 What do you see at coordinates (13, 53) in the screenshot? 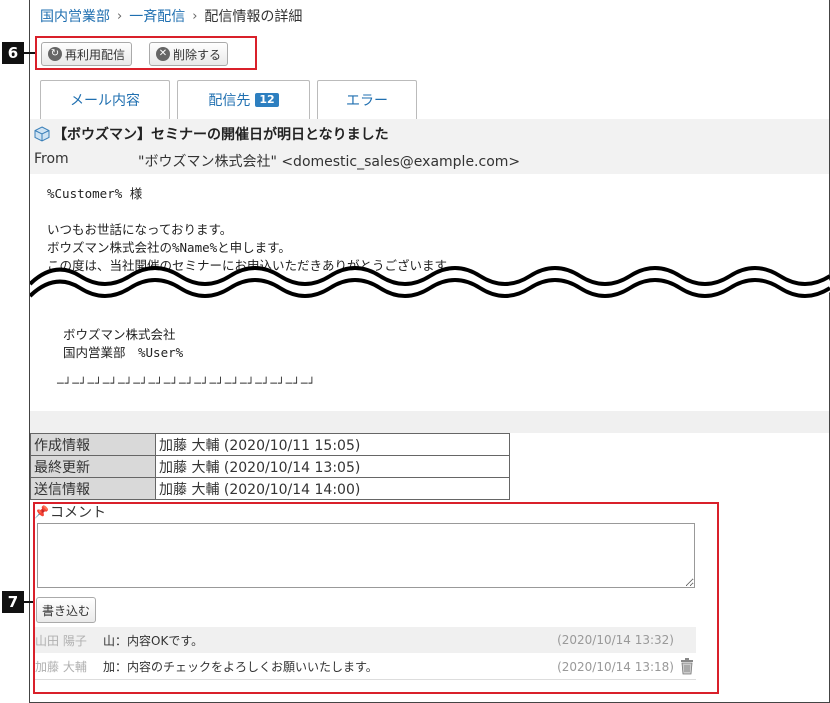
I see `callout-badge-toolbar: 6` at bounding box center [13, 53].